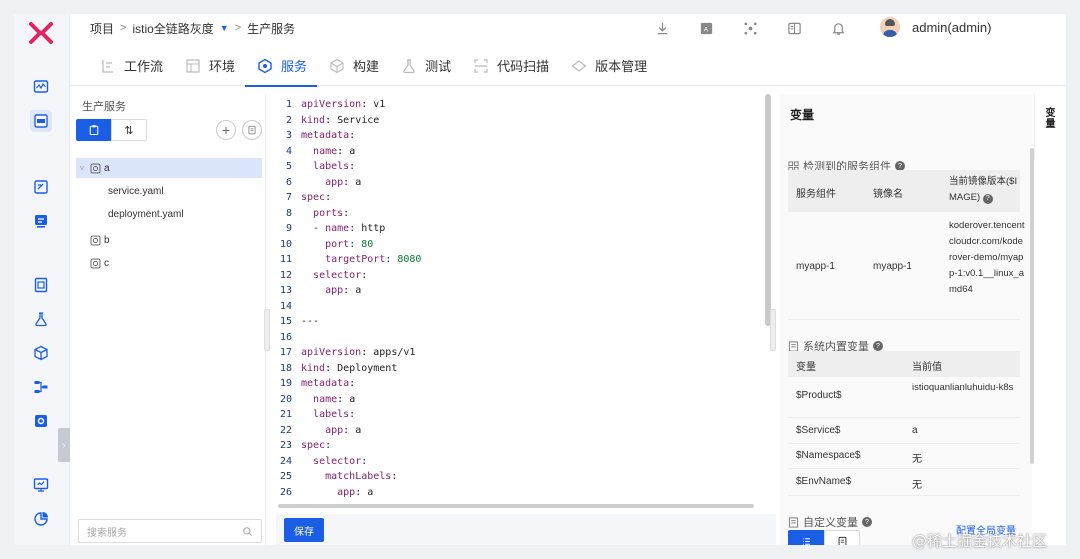 The height and width of the screenshot is (559, 1080). I want to click on release-icon, so click(41, 221).